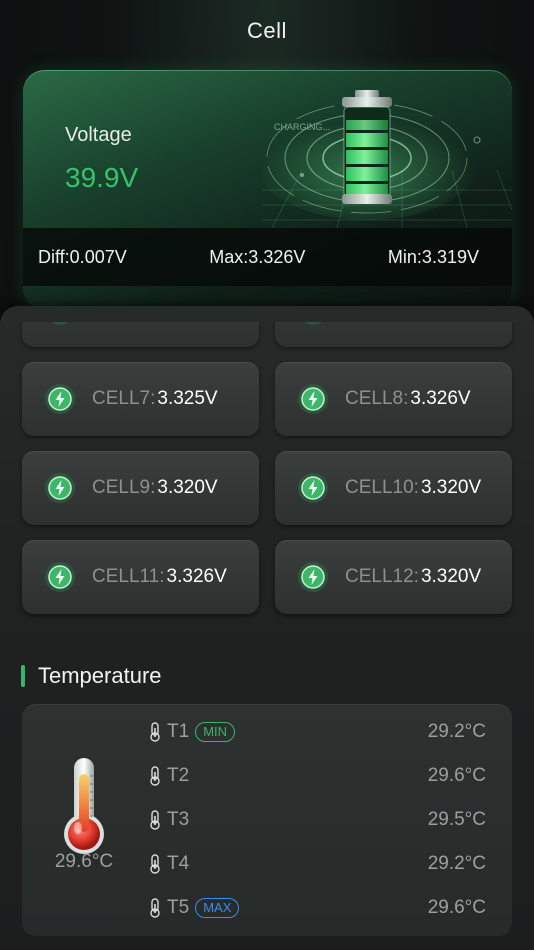 This screenshot has height=950, width=534. Describe the element at coordinates (178, 731) in the screenshot. I see `sensor-name: T1` at that location.